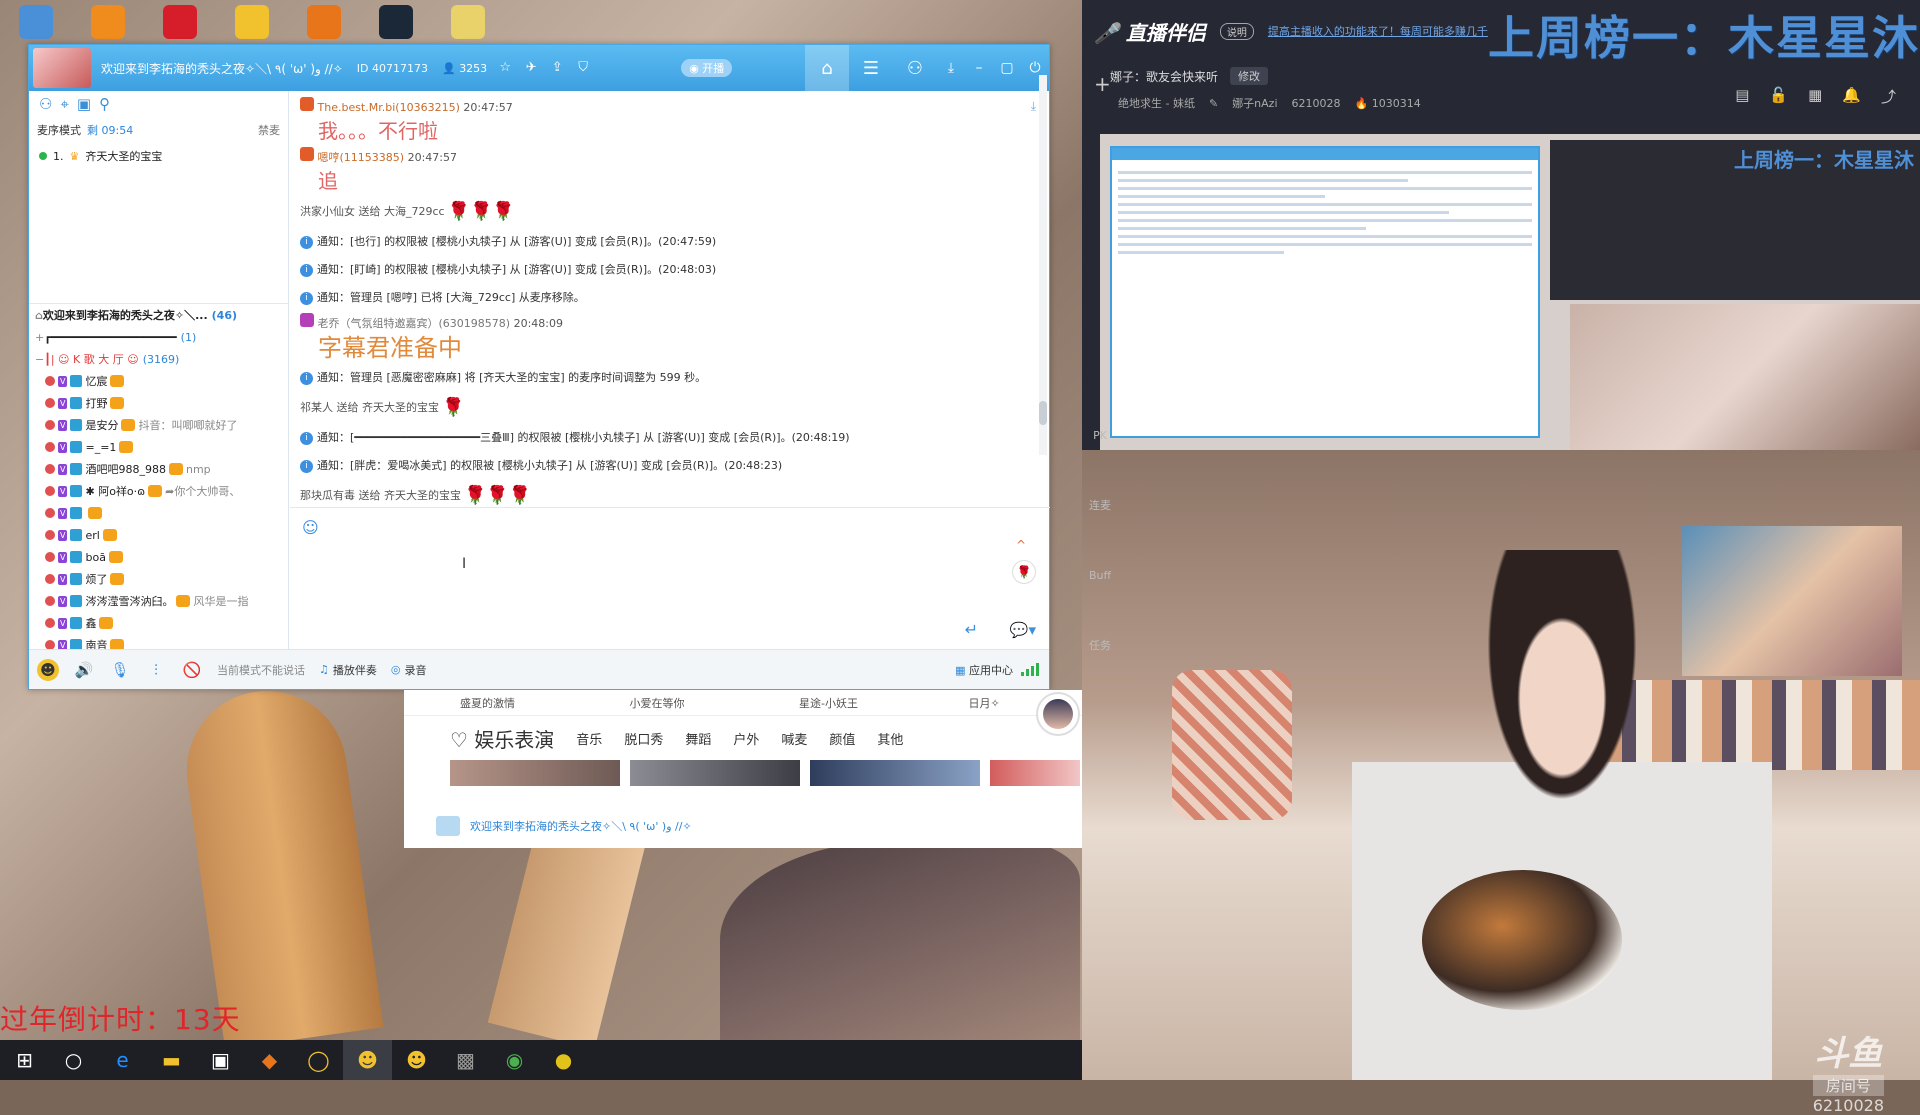 Image resolution: width=1920 pixels, height=1115 pixels. What do you see at coordinates (1100, 505) in the screenshot?
I see `side-tool-连麦: 连麦` at bounding box center [1100, 505].